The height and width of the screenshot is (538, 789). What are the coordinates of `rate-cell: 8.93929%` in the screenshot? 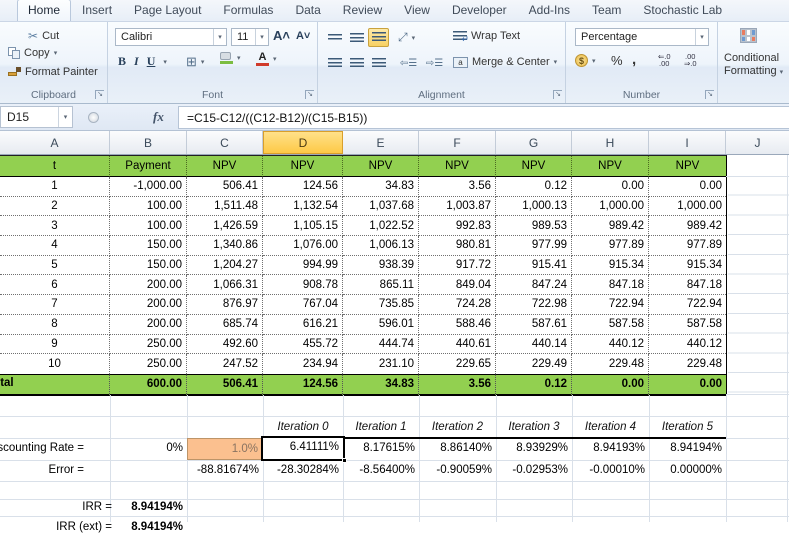 It's located at (534, 448).